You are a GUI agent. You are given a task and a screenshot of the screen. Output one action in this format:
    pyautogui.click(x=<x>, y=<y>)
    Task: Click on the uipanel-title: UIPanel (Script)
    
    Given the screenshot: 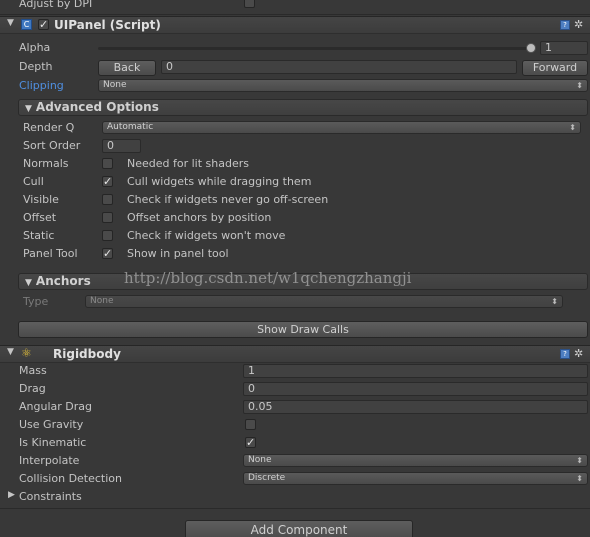 What is the action you would take?
    pyautogui.click(x=107, y=25)
    